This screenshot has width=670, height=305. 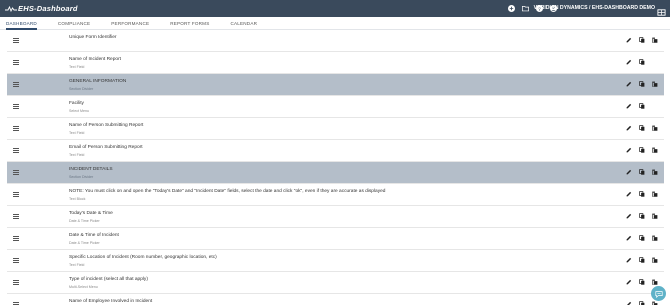 I want to click on form-field-row: Today's Date & Time Date & Time Picker, so click(x=335, y=217).